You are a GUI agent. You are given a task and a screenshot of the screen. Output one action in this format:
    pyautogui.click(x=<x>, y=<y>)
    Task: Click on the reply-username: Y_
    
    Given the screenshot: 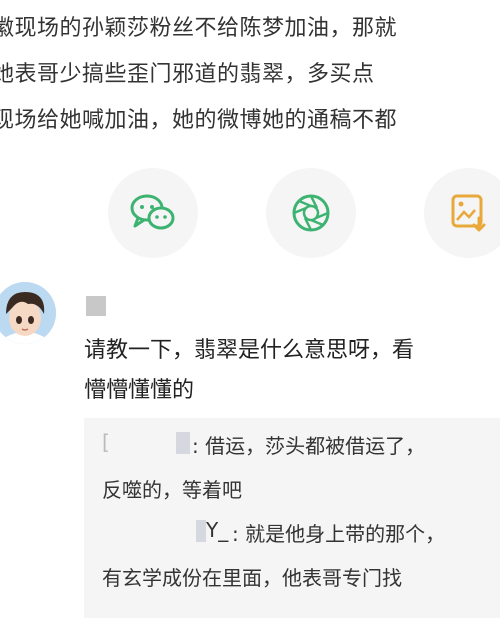 What is the action you would take?
    pyautogui.click(x=217, y=530)
    